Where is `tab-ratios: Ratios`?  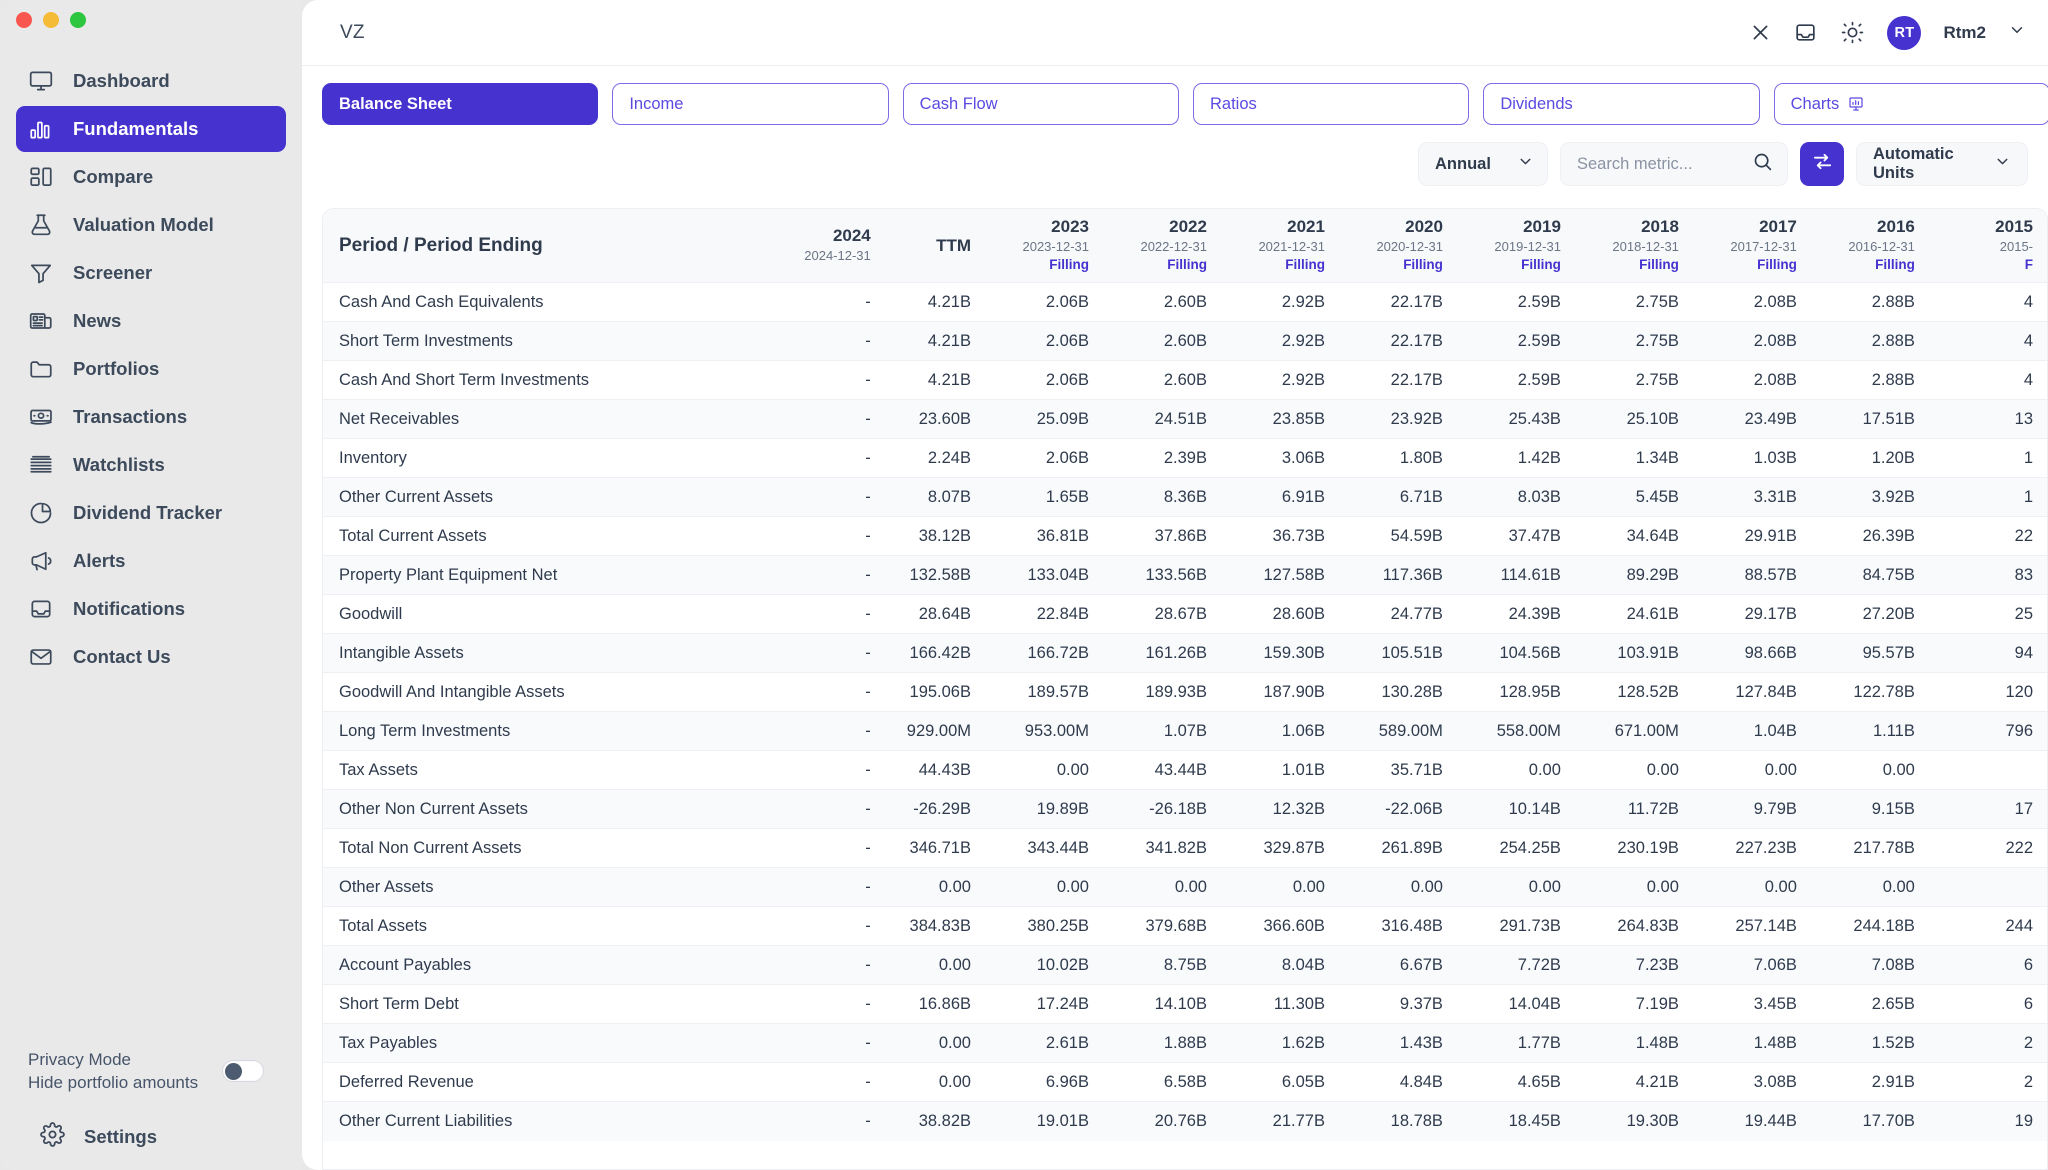 tab-ratios: Ratios is located at coordinates (1331, 104).